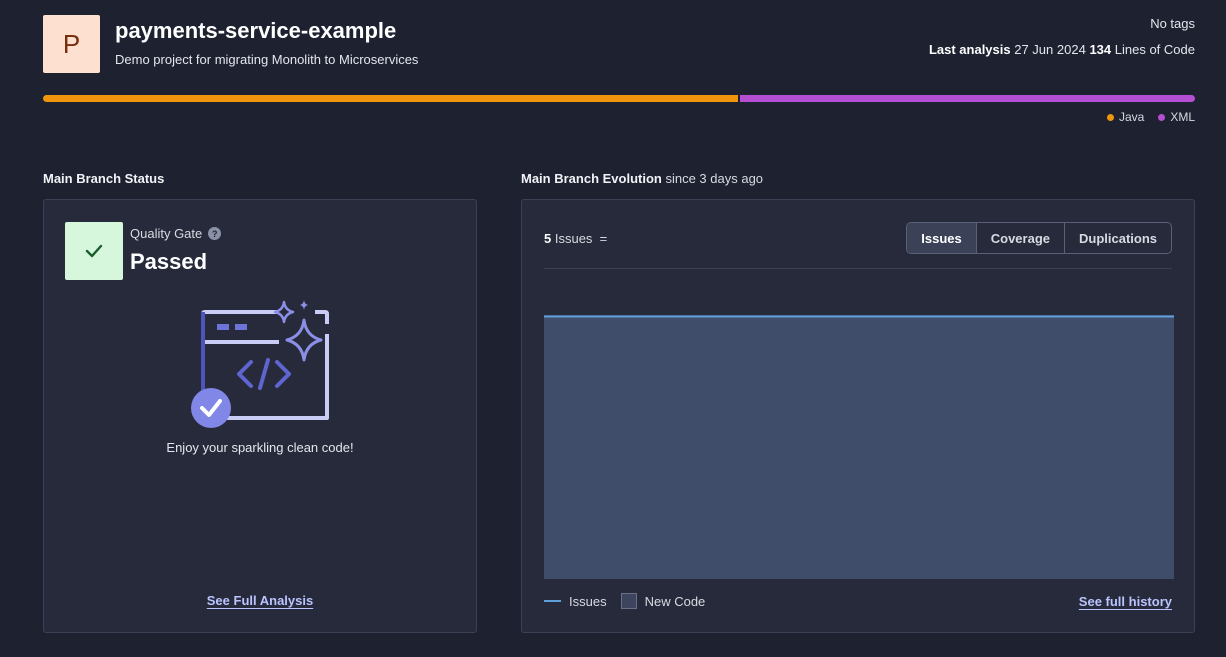 The image size is (1226, 657). Describe the element at coordinates (256, 30) in the screenshot. I see `project-title: payments-service-example` at that location.